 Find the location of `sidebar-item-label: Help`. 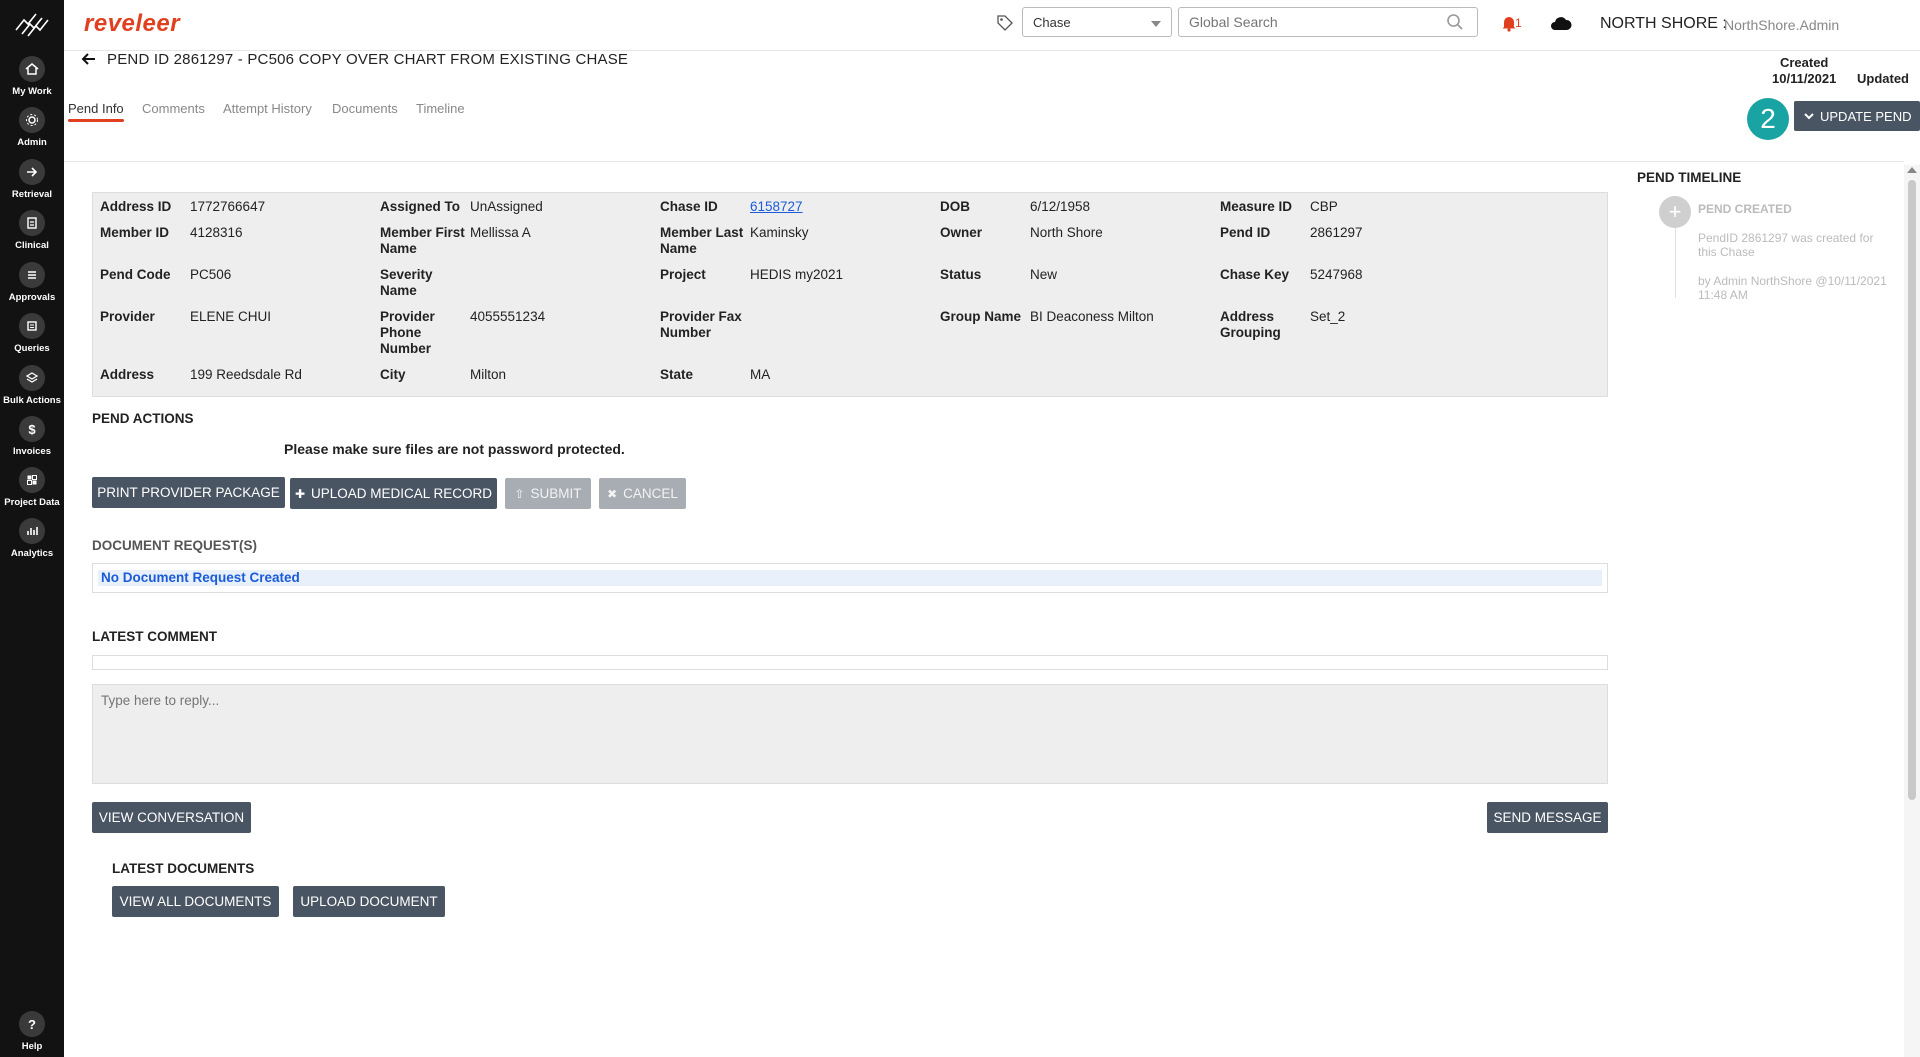

sidebar-item-label: Help is located at coordinates (32, 1046).